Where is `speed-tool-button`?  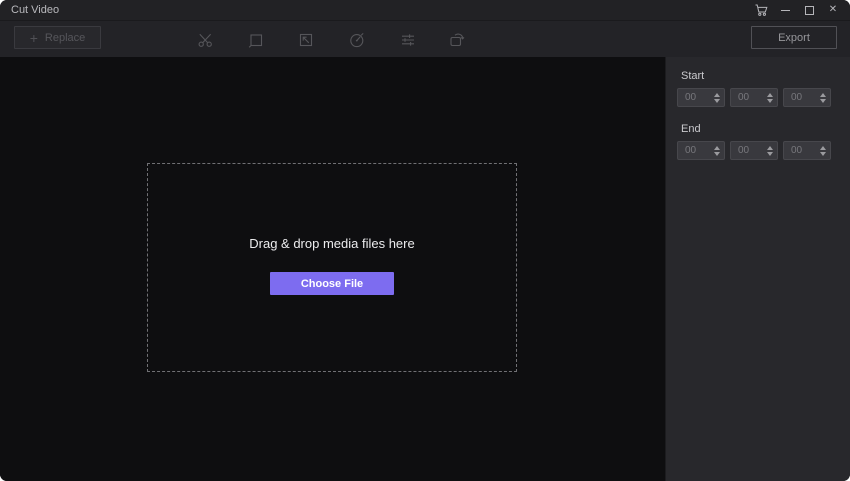
speed-tool-button is located at coordinates (357, 40).